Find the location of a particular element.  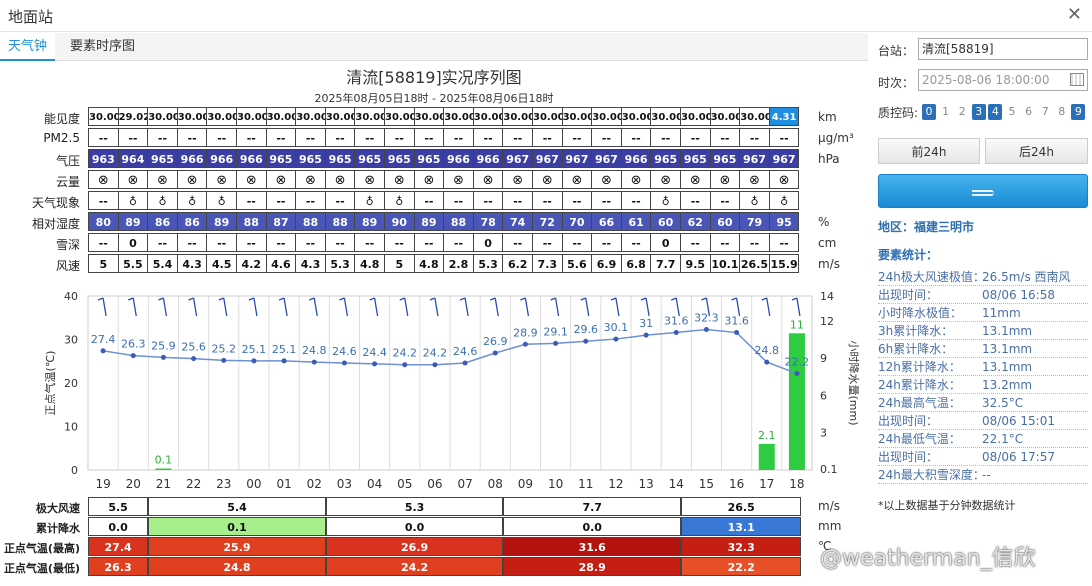

cell-humidity: 70 is located at coordinates (577, 221).